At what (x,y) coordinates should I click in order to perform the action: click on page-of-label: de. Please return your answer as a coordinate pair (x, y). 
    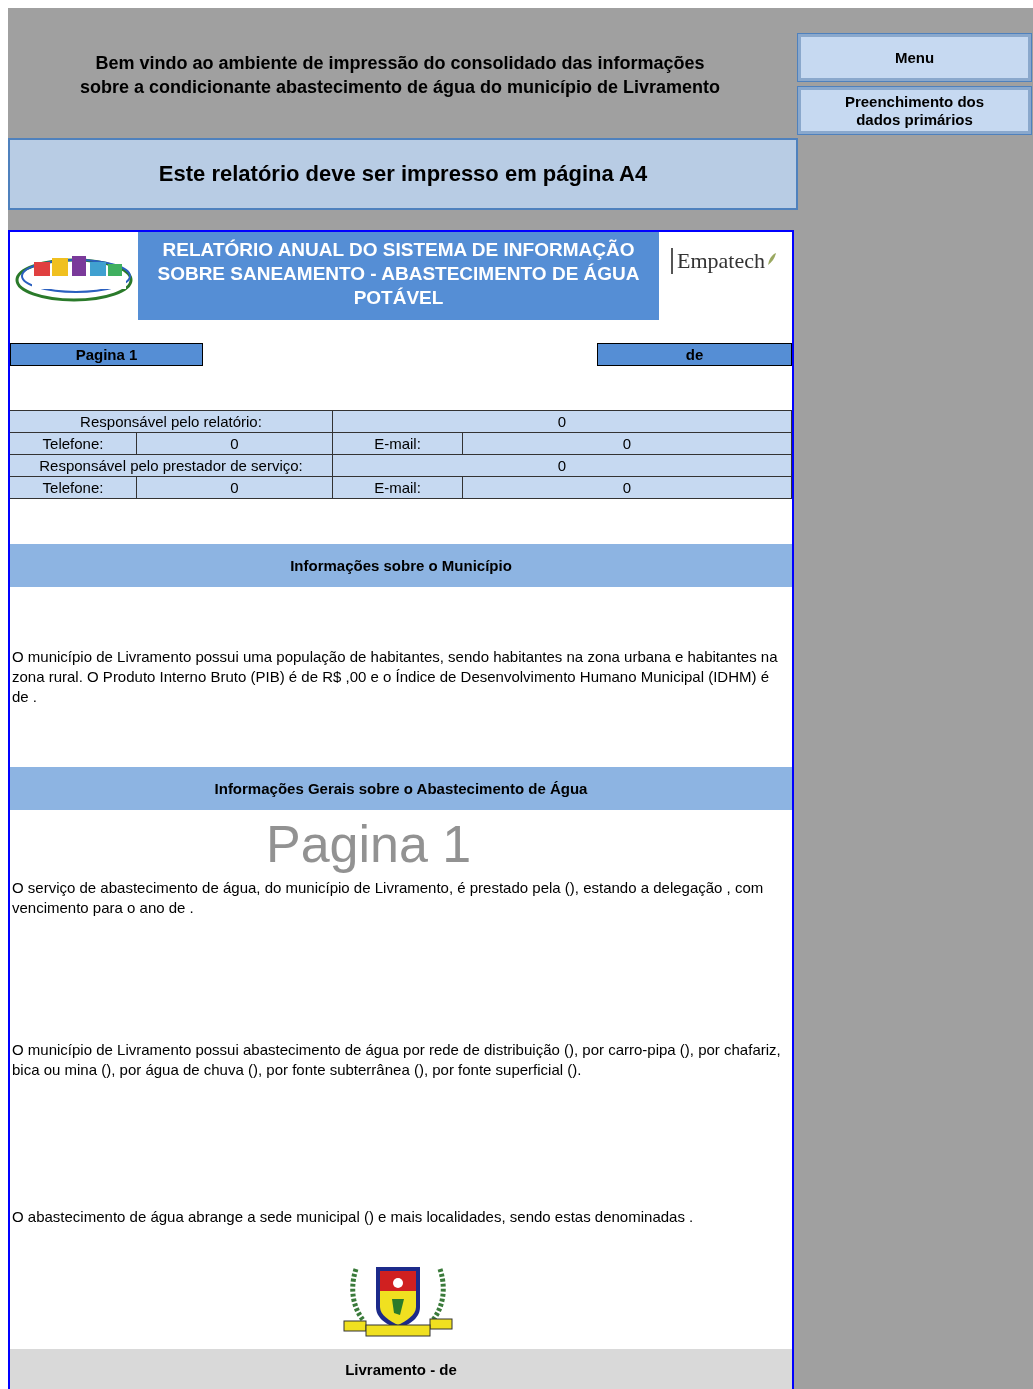
    Looking at the image, I should click on (694, 354).